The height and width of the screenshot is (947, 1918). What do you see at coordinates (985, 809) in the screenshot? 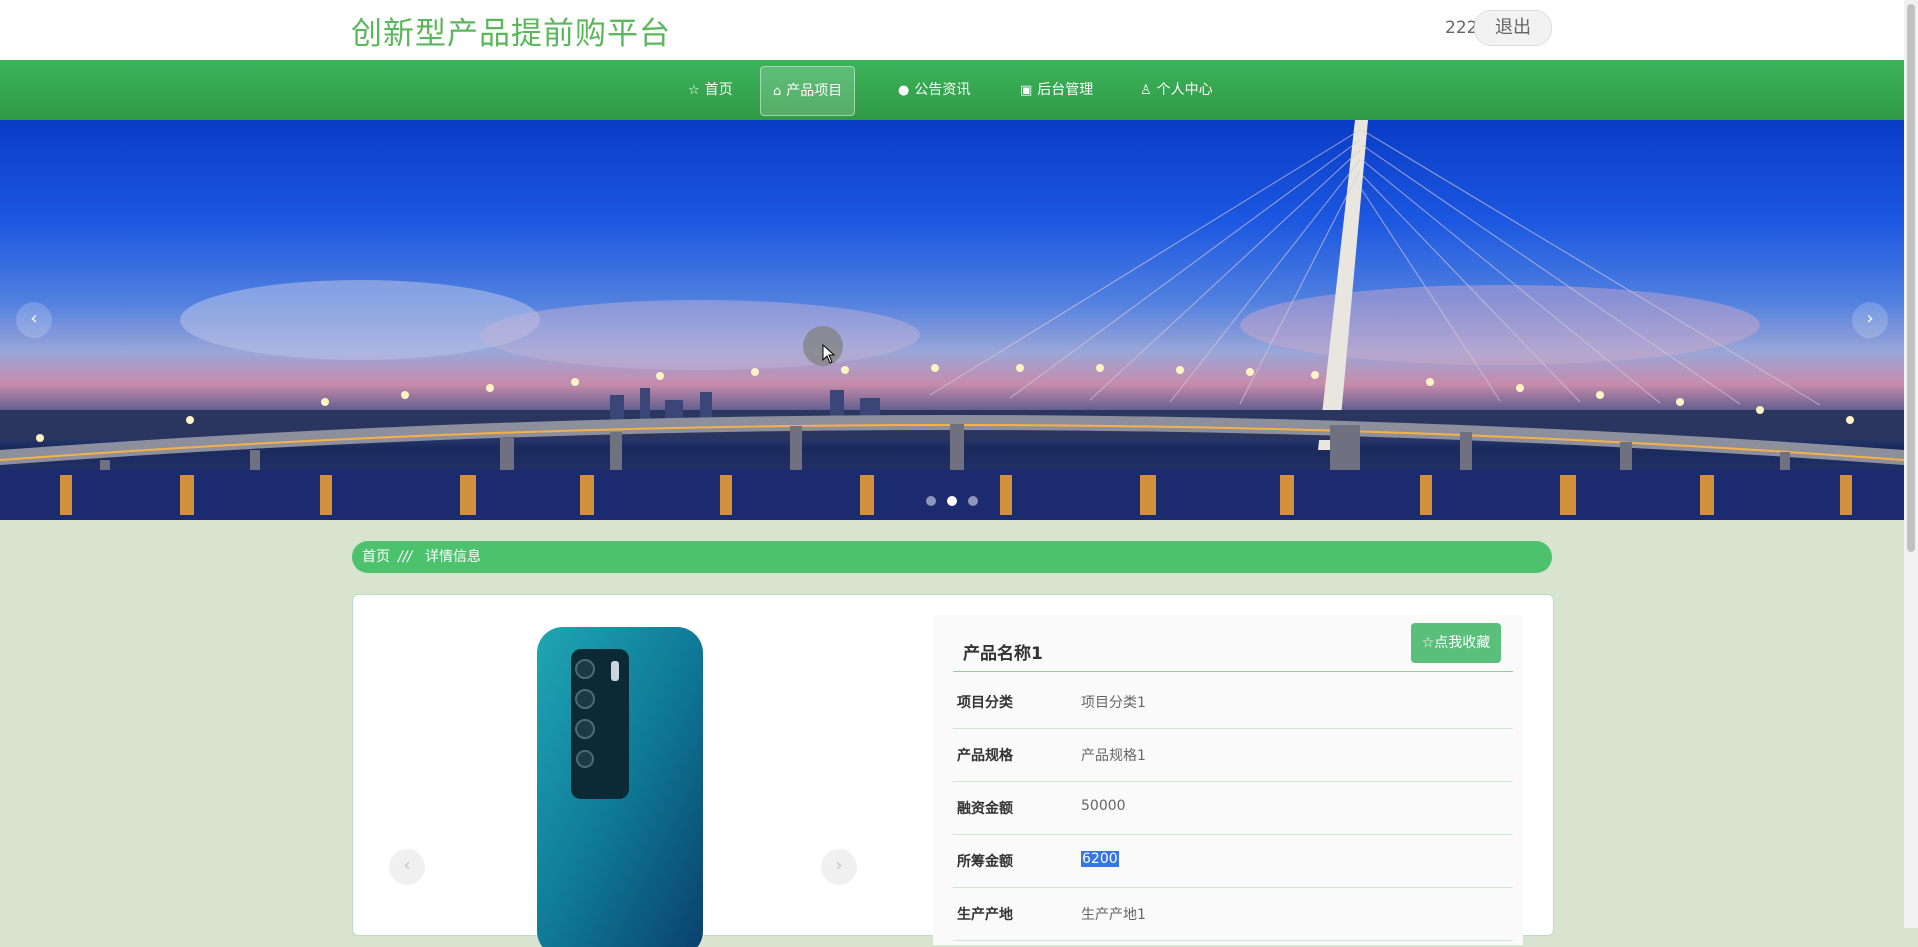
I see `field-label: 融资金额` at bounding box center [985, 809].